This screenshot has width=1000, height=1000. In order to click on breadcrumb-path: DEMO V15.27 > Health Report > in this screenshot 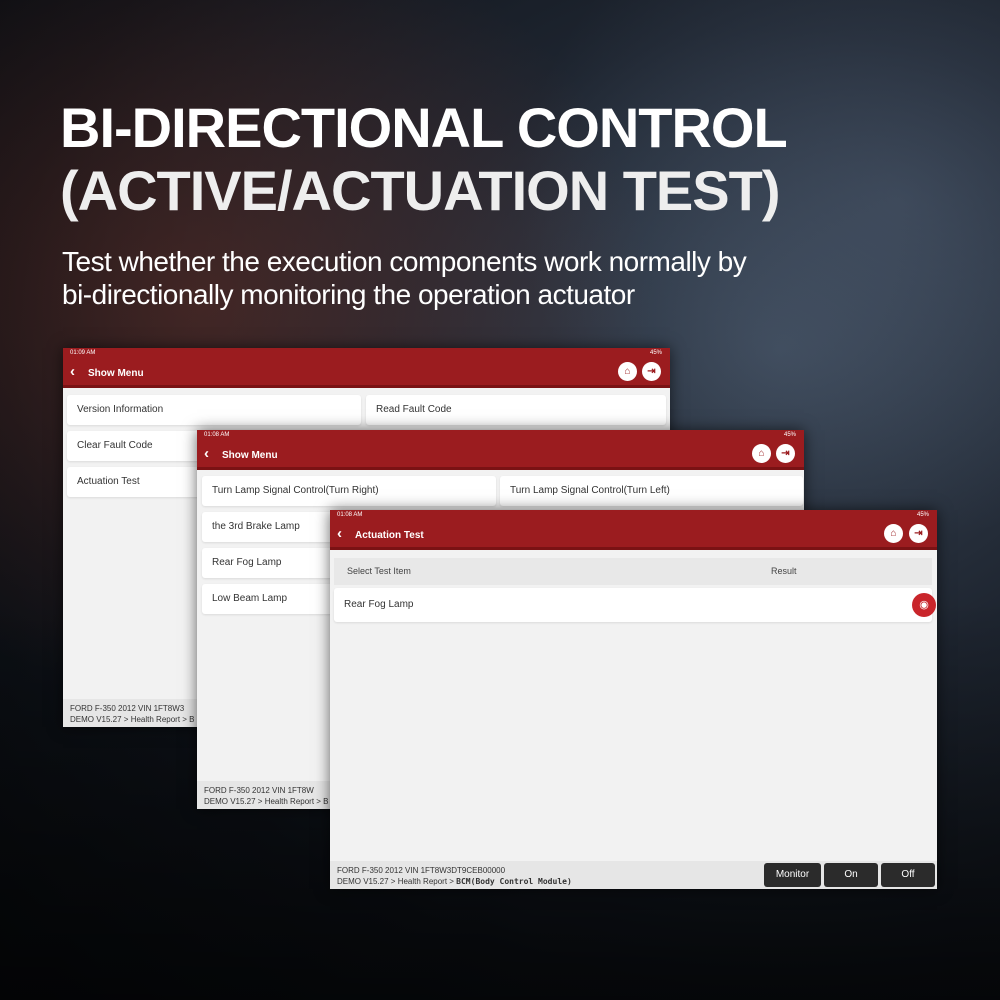, I will do `click(397, 881)`.